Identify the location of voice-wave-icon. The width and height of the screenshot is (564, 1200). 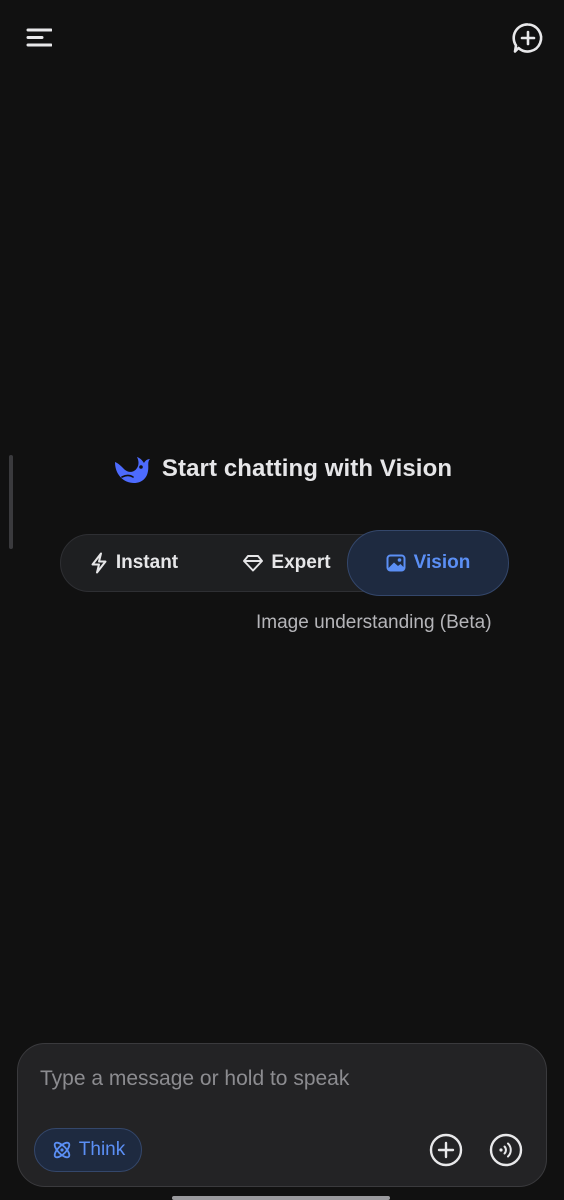
(506, 1150).